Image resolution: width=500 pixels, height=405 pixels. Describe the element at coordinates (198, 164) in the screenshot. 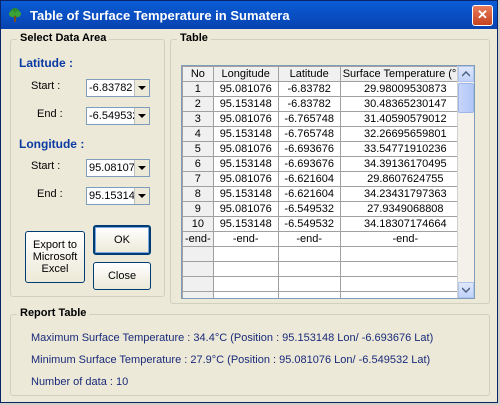

I see `cell-no: 6` at that location.